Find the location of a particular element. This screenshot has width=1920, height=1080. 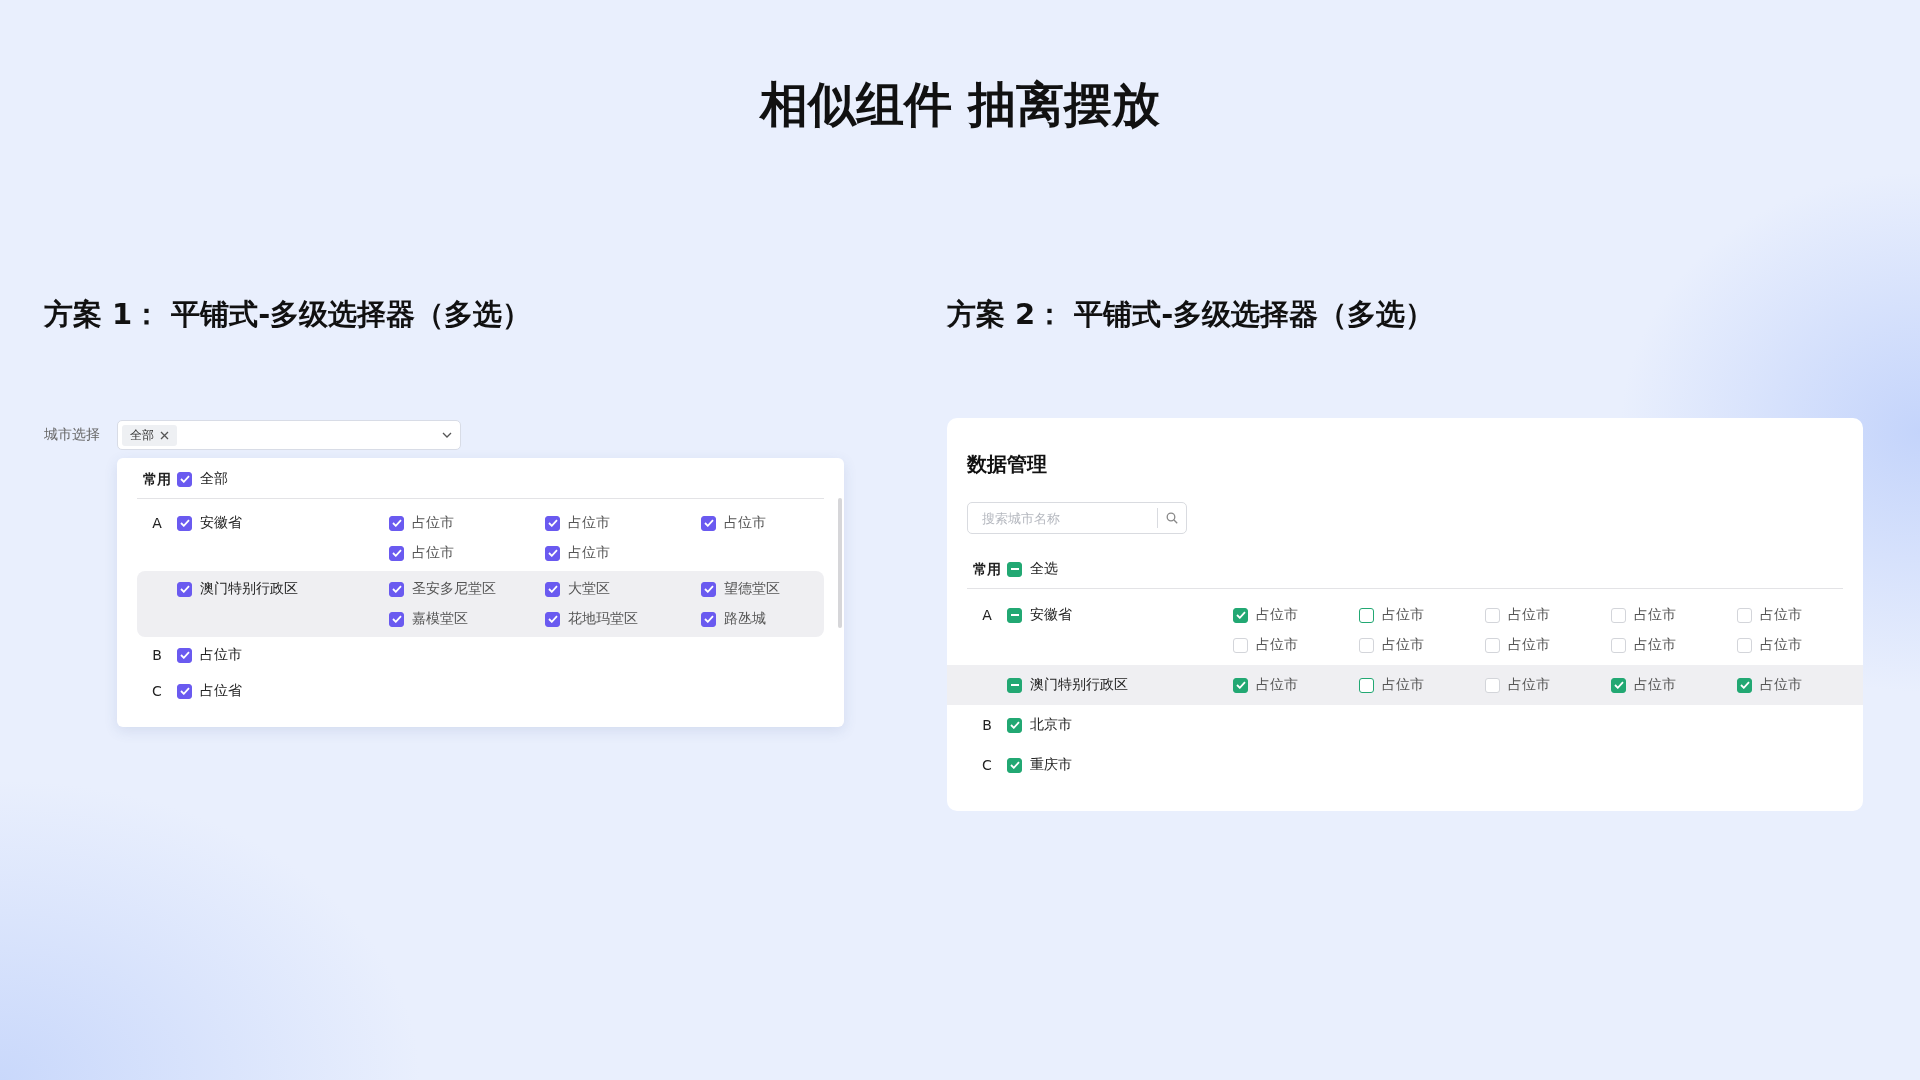

chevron-down-icon is located at coordinates (447, 435).